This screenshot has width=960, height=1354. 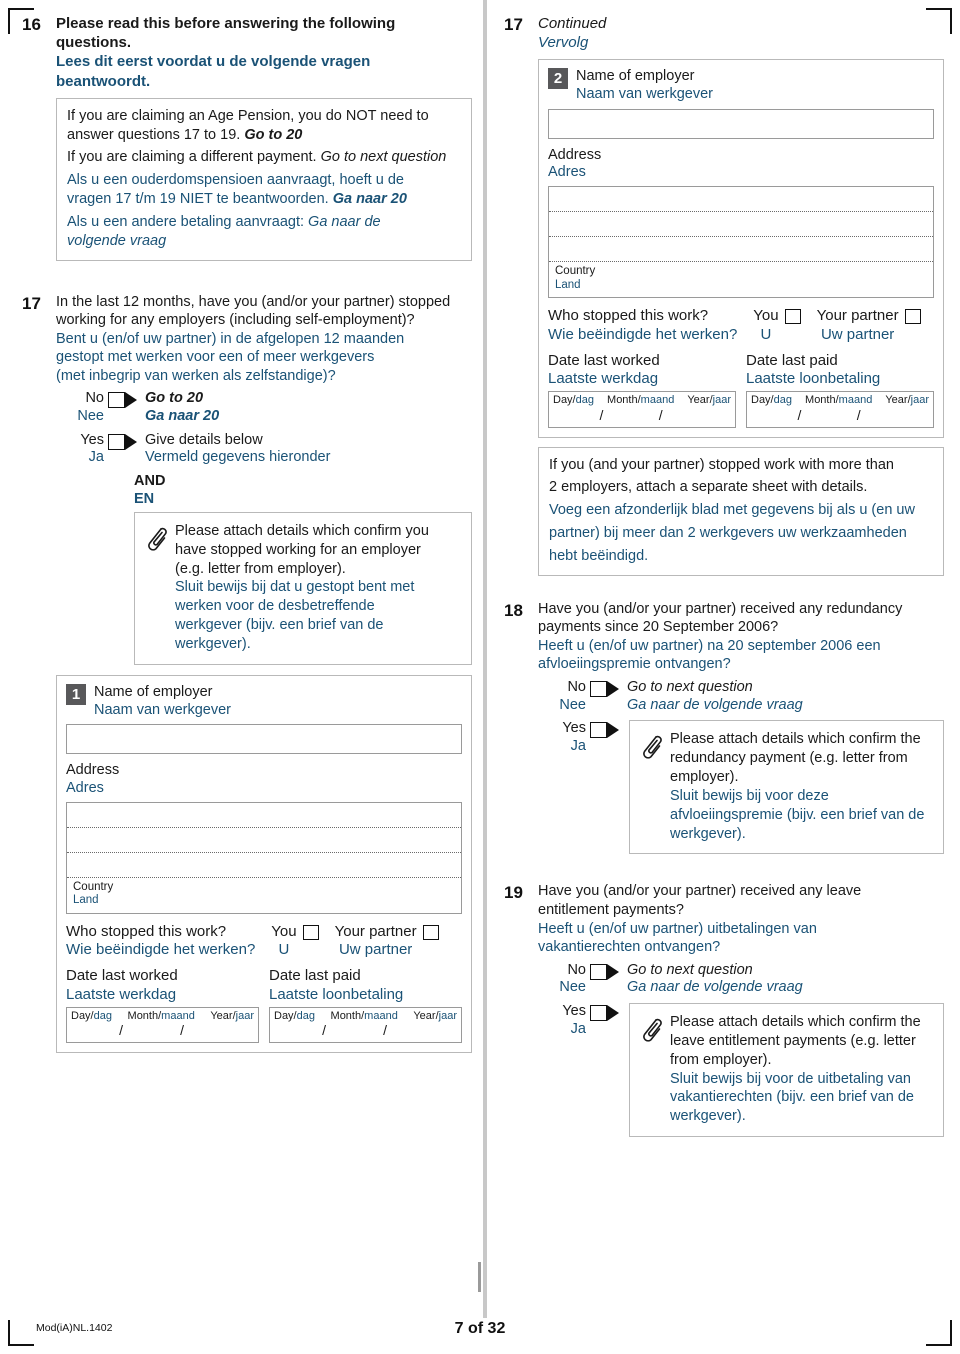 What do you see at coordinates (513, 610) in the screenshot?
I see `question-18-number: 18` at bounding box center [513, 610].